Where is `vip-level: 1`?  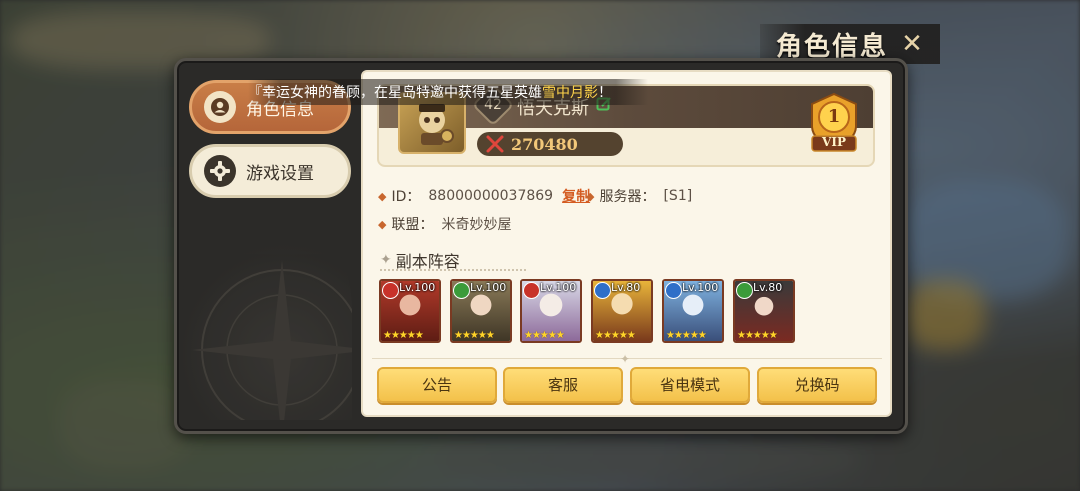 vip-level: 1 is located at coordinates (834, 116).